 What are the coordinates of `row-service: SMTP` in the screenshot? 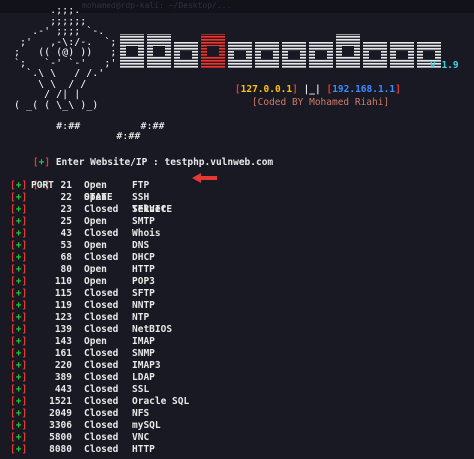 It's located at (143, 221).